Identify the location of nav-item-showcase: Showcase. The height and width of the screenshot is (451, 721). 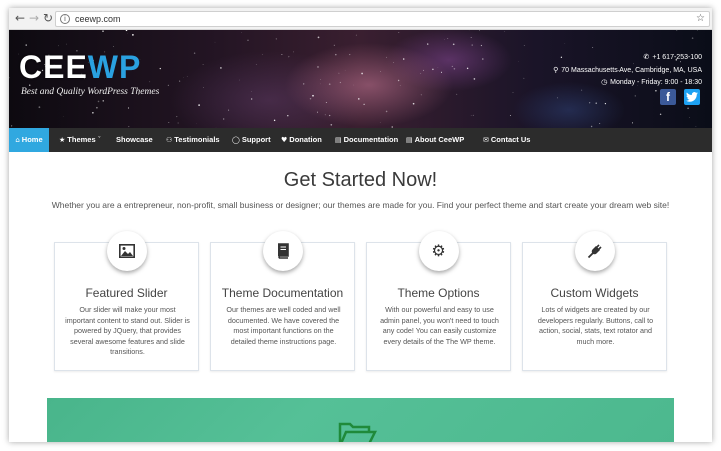
(134, 140).